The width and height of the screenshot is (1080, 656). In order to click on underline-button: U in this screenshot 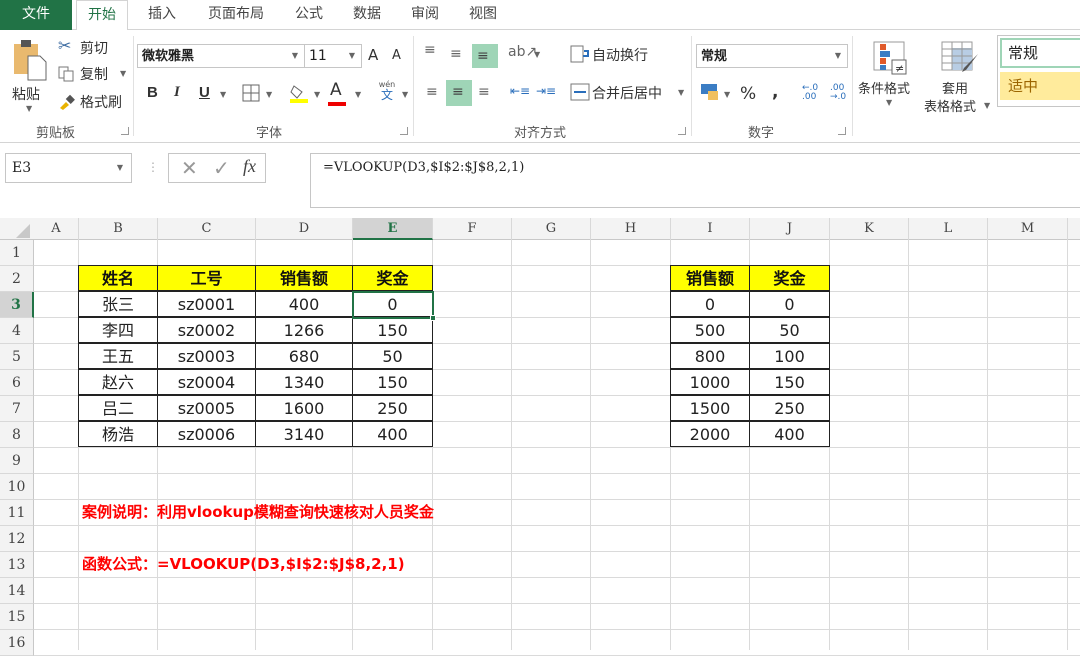, I will do `click(204, 92)`.